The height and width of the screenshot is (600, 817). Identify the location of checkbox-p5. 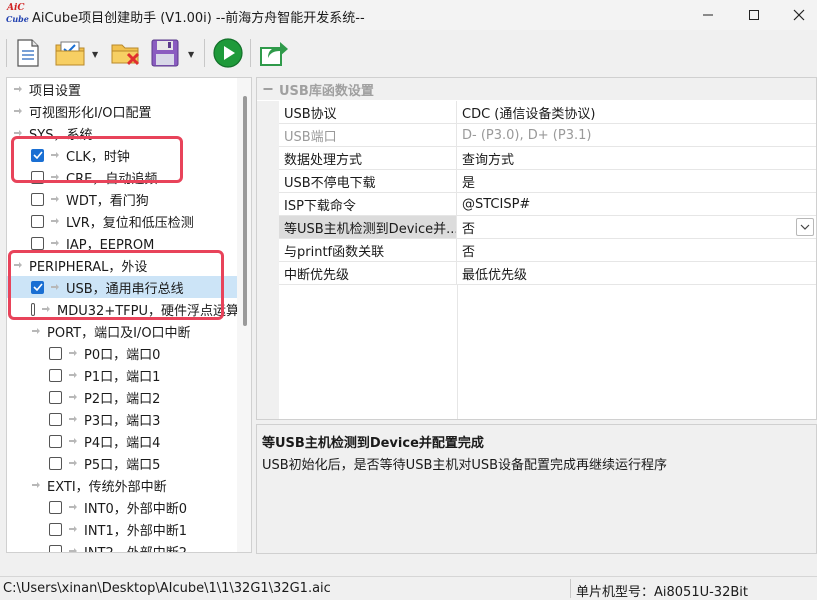
(55, 463).